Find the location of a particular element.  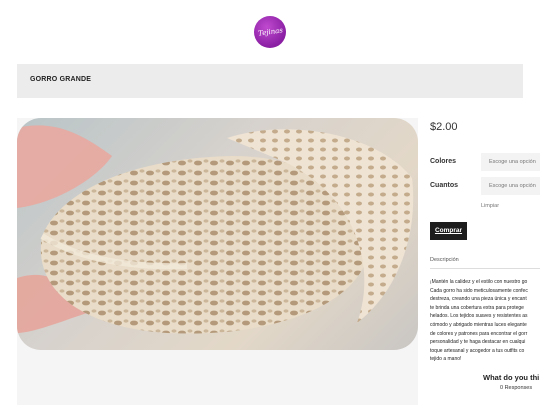

colores-select: Escoge una opción is located at coordinates (510, 162).